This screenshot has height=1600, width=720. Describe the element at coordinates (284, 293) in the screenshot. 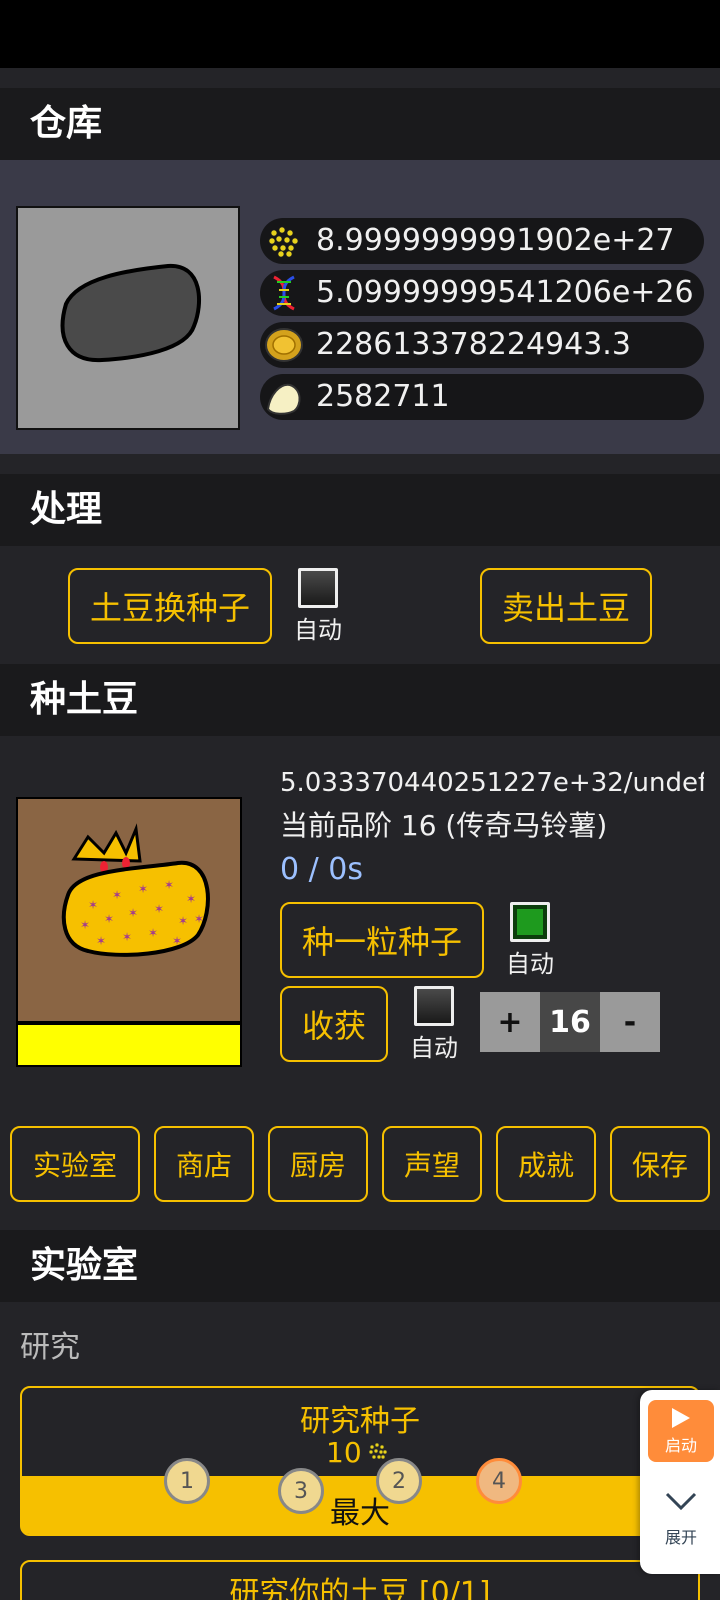

I see `dna-icon` at that location.